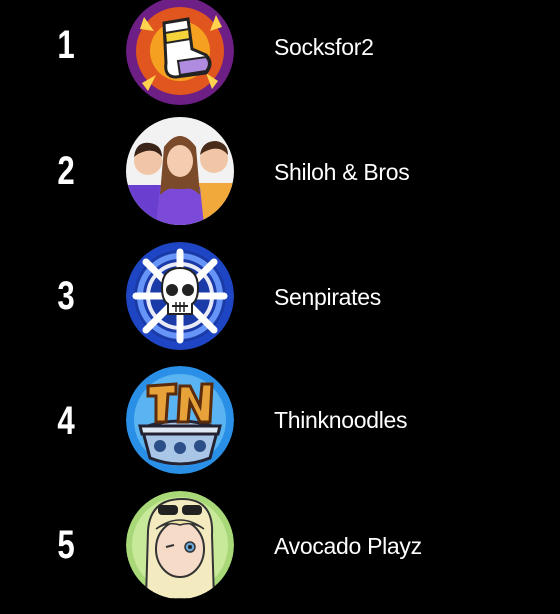 The height and width of the screenshot is (614, 560). Describe the element at coordinates (66, 171) in the screenshot. I see `rank-number: 2` at that location.